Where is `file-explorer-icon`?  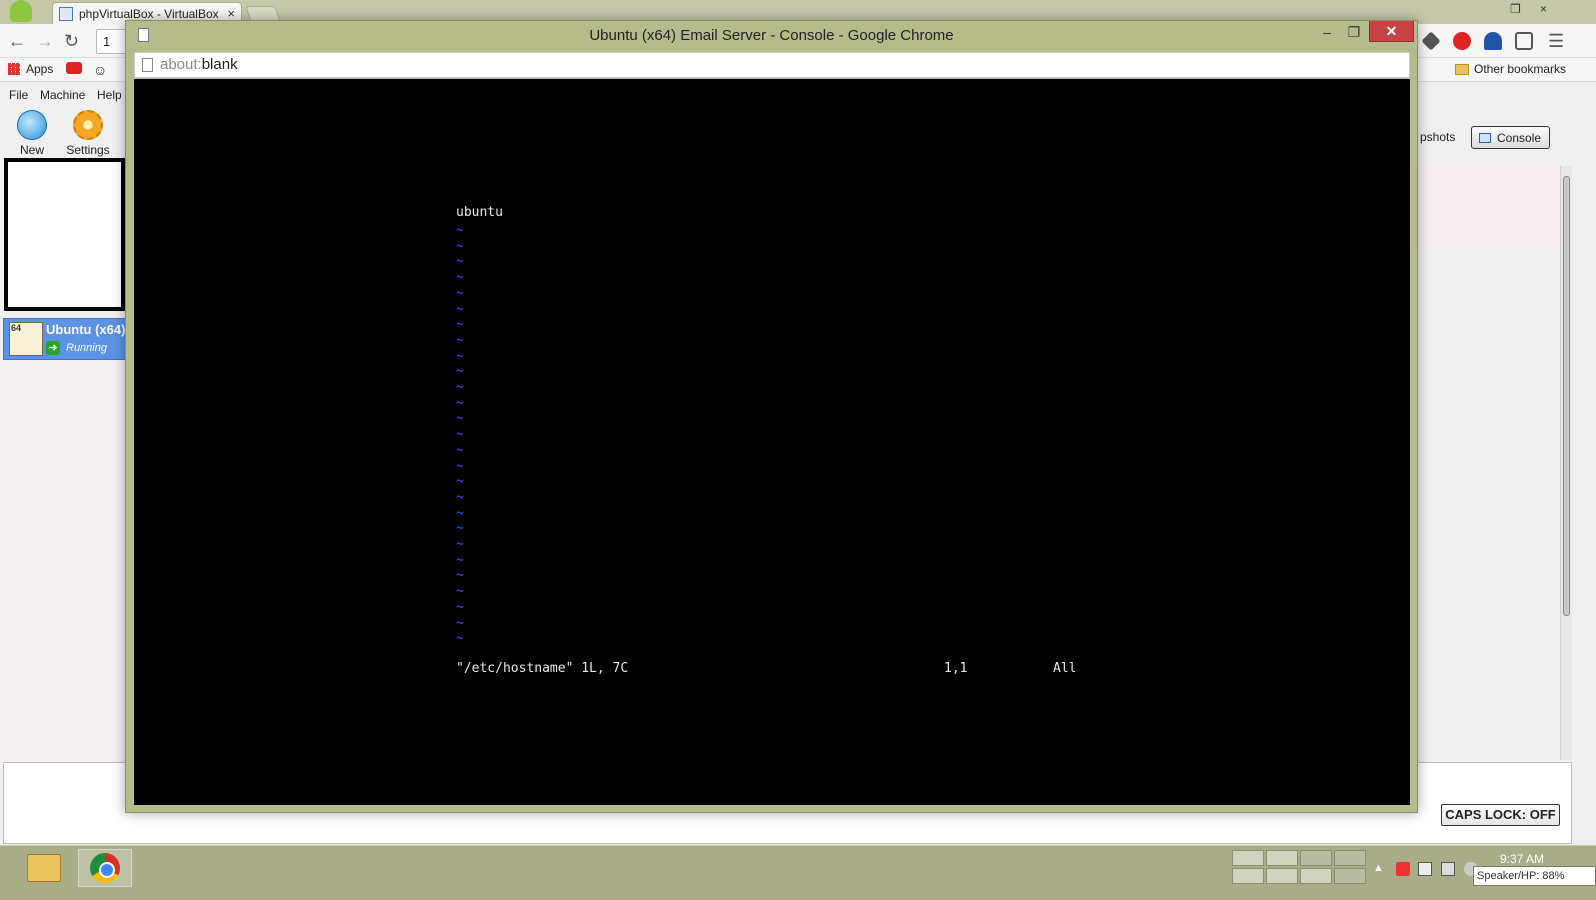
file-explorer-icon is located at coordinates (44, 868).